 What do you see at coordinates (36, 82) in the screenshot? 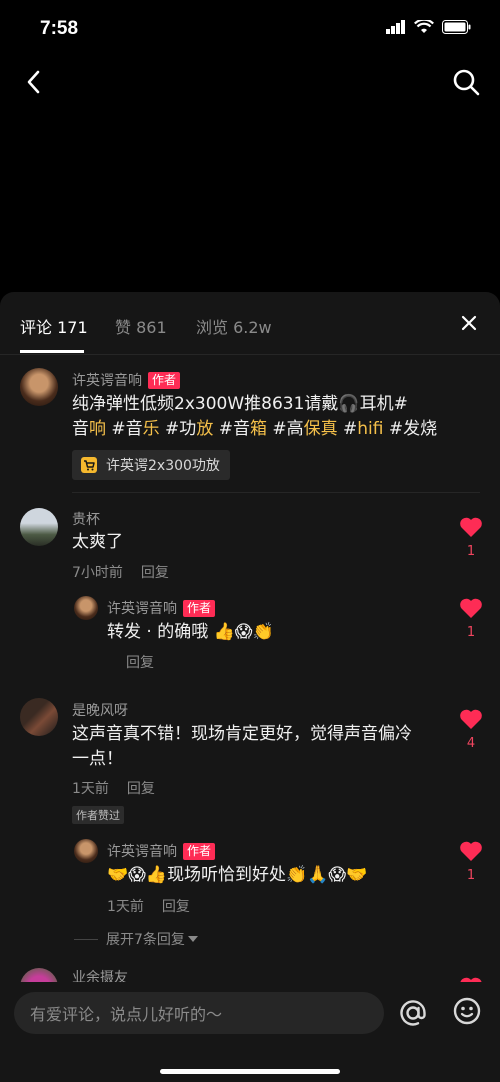
I see `back-icon` at bounding box center [36, 82].